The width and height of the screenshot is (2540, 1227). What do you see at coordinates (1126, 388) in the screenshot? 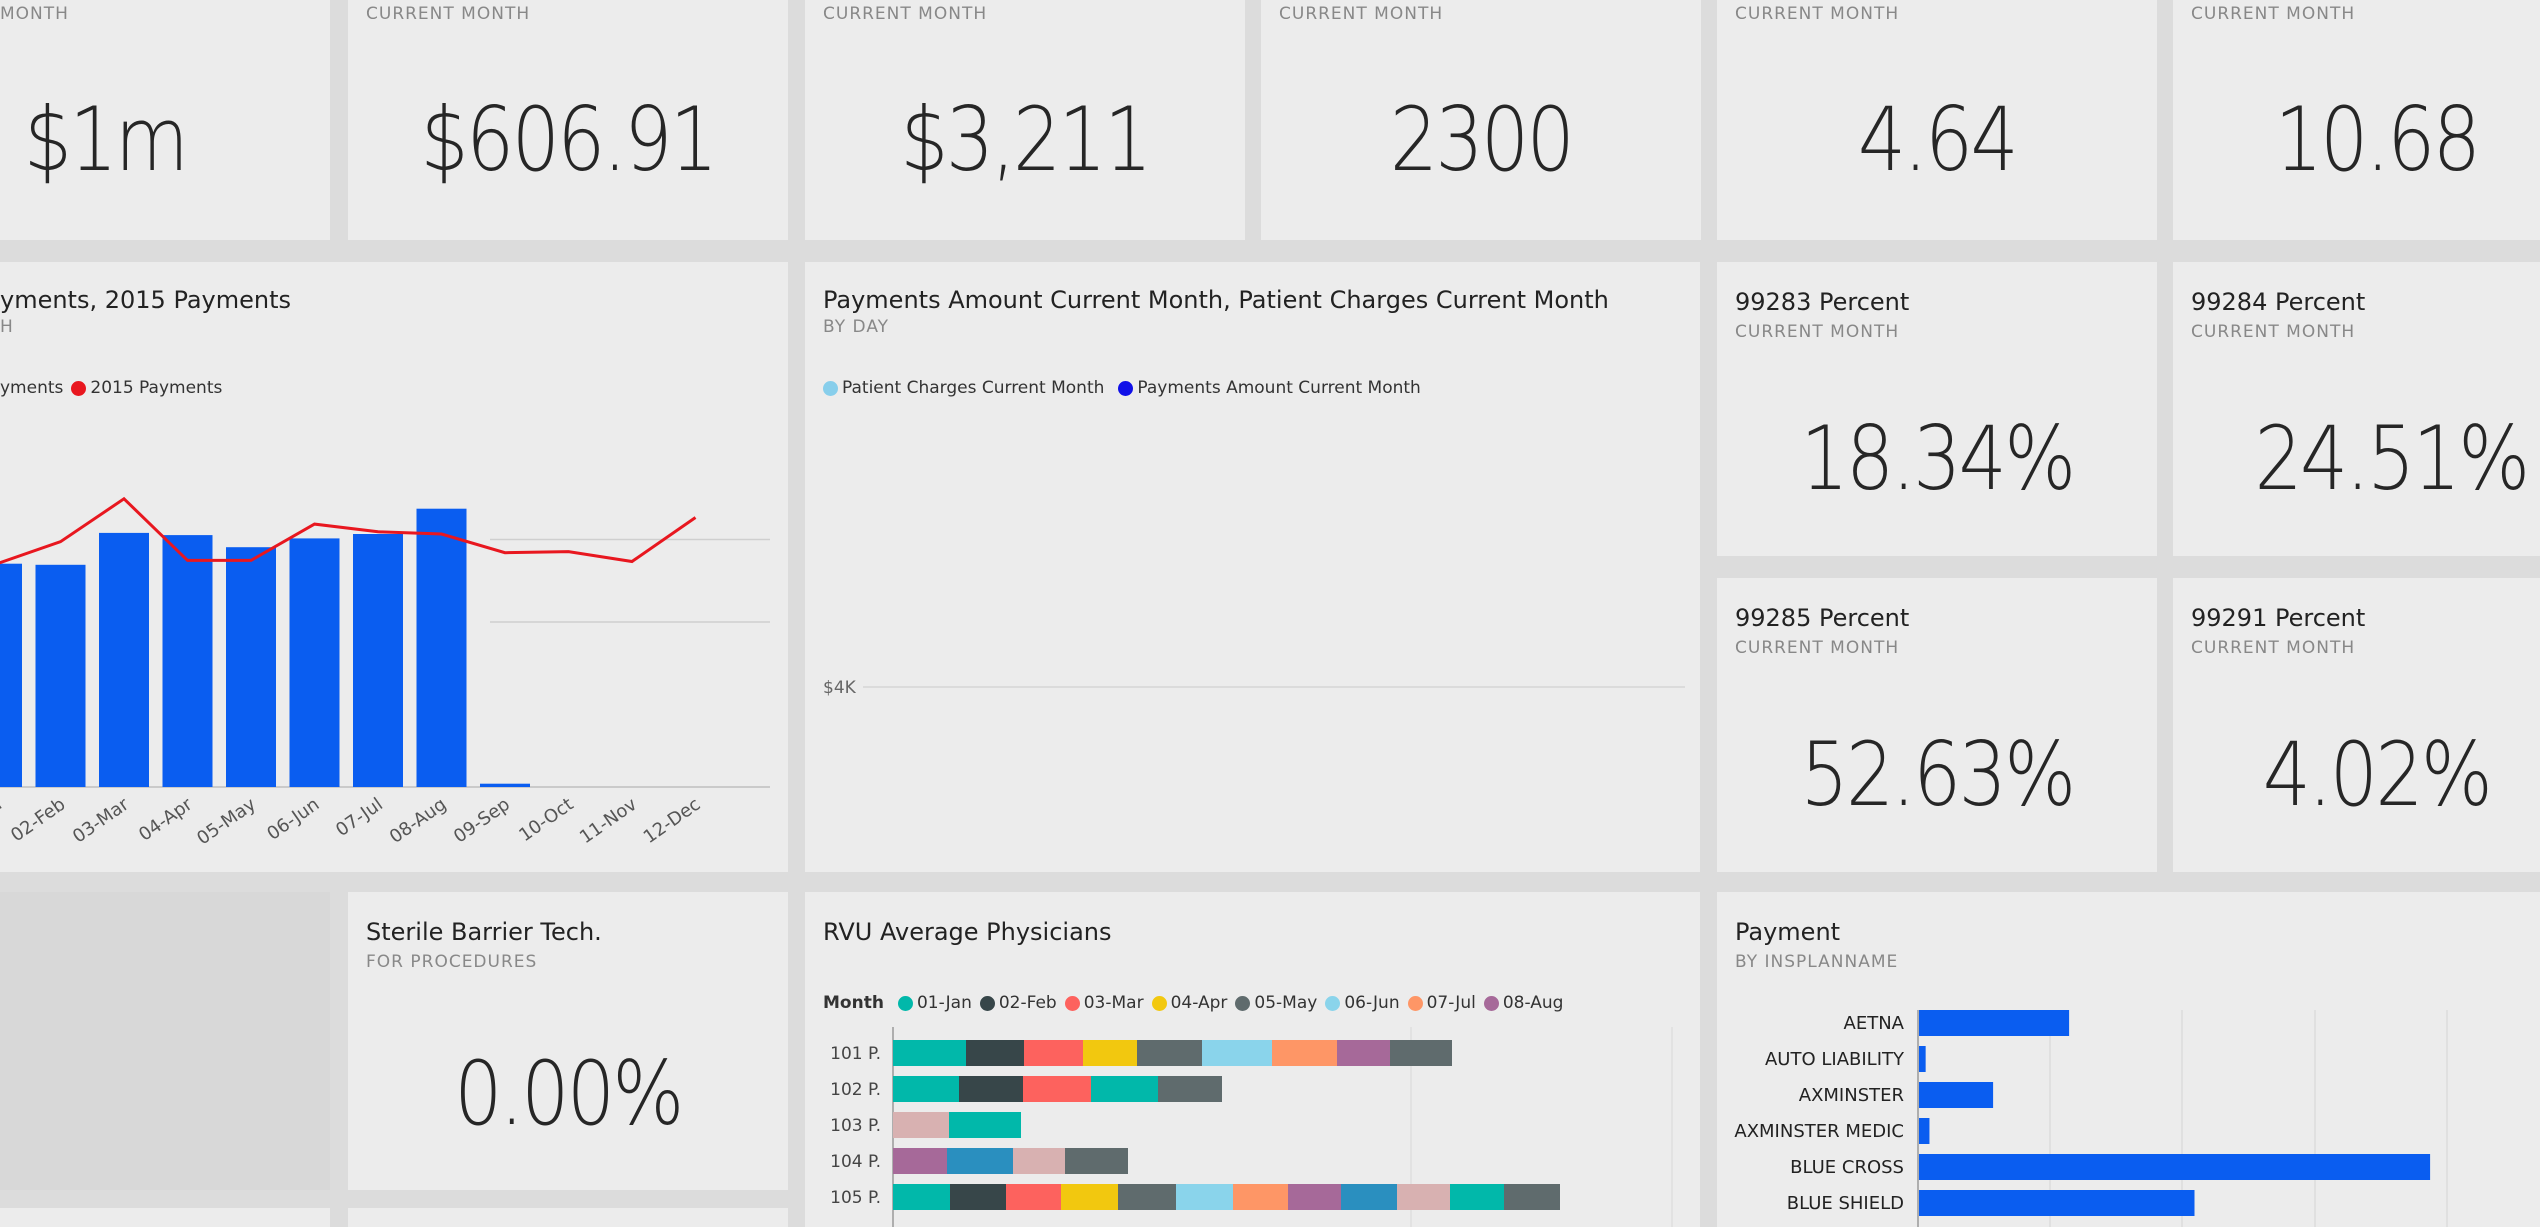
I see `legend-dot-payments` at bounding box center [1126, 388].